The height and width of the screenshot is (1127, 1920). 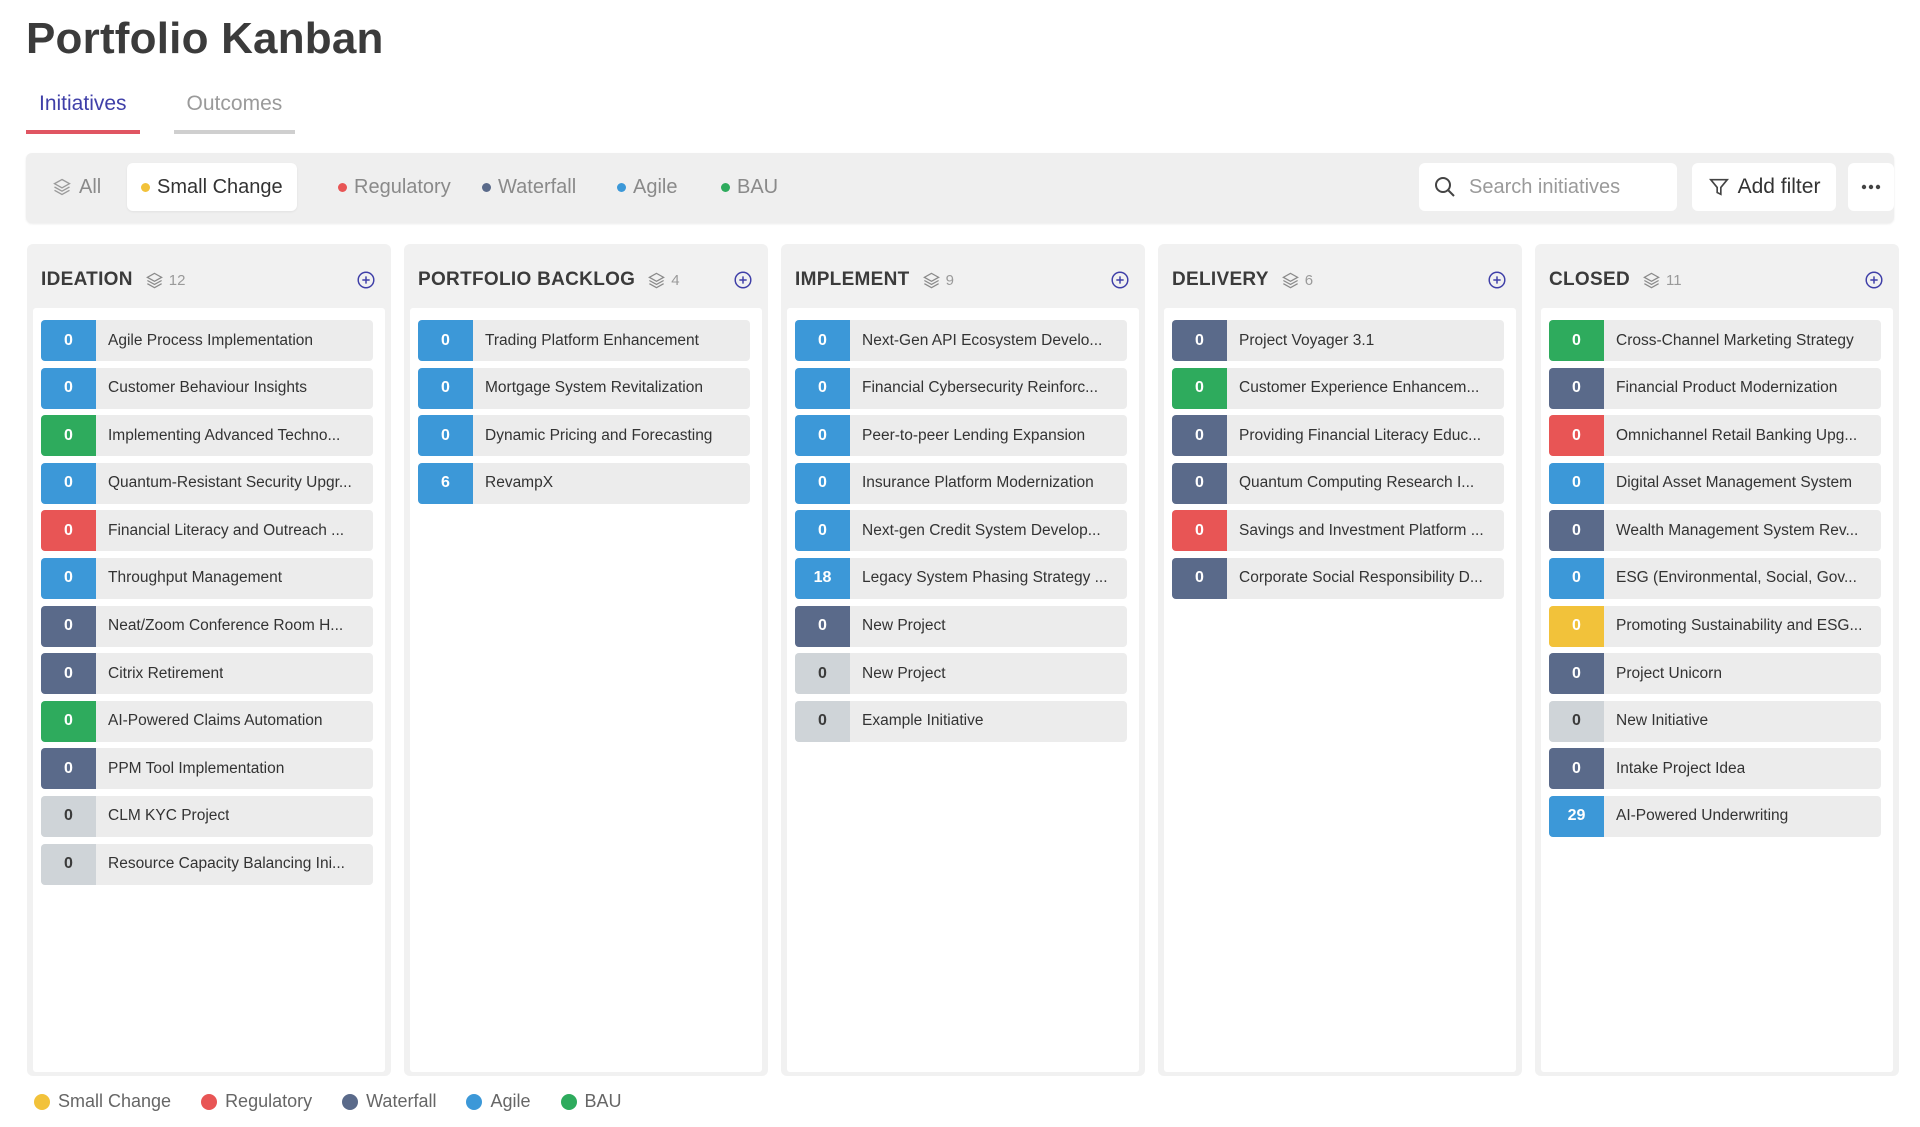 What do you see at coordinates (584, 483) in the screenshot?
I see `initiative-card: 6 RevampX` at bounding box center [584, 483].